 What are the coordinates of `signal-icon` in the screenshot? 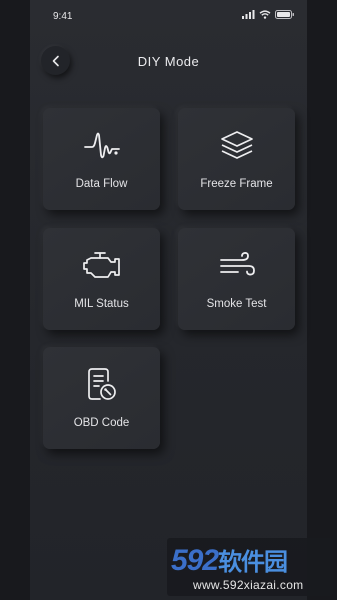 It's located at (248, 14).